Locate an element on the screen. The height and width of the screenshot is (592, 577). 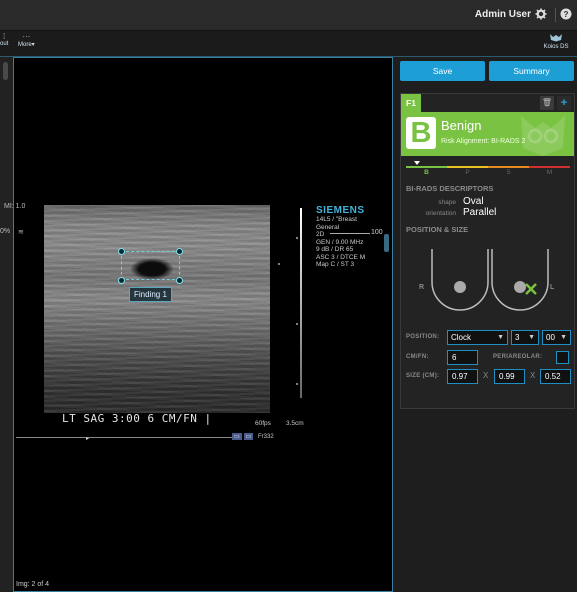
scale-label: M is located at coordinates (549, 172).